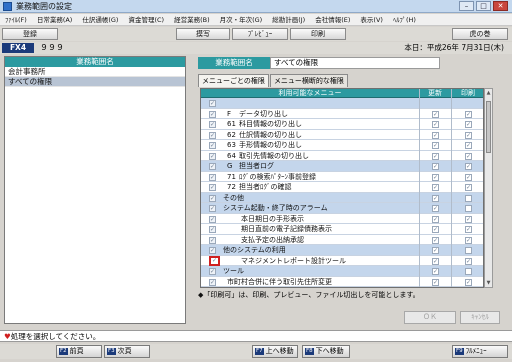  Describe the element at coordinates (480, 34) in the screenshot. I see `tiger-scroll-button: 虎の巻` at that location.